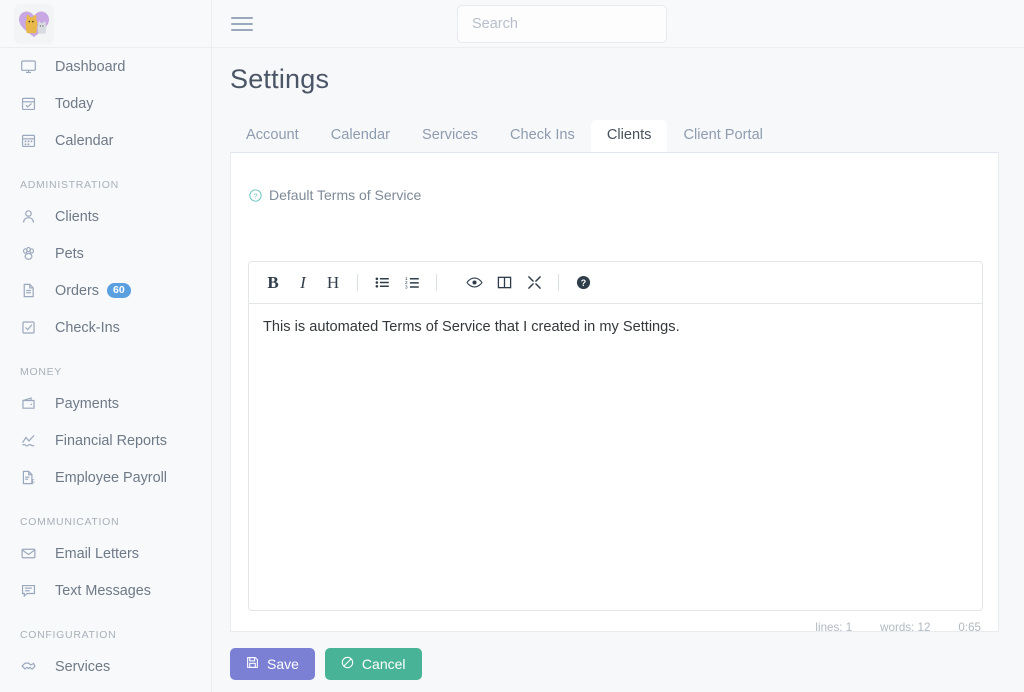 The width and height of the screenshot is (1024, 692). Describe the element at coordinates (111, 477) in the screenshot. I see `sidebar-item-label: Employee Payroll` at that location.